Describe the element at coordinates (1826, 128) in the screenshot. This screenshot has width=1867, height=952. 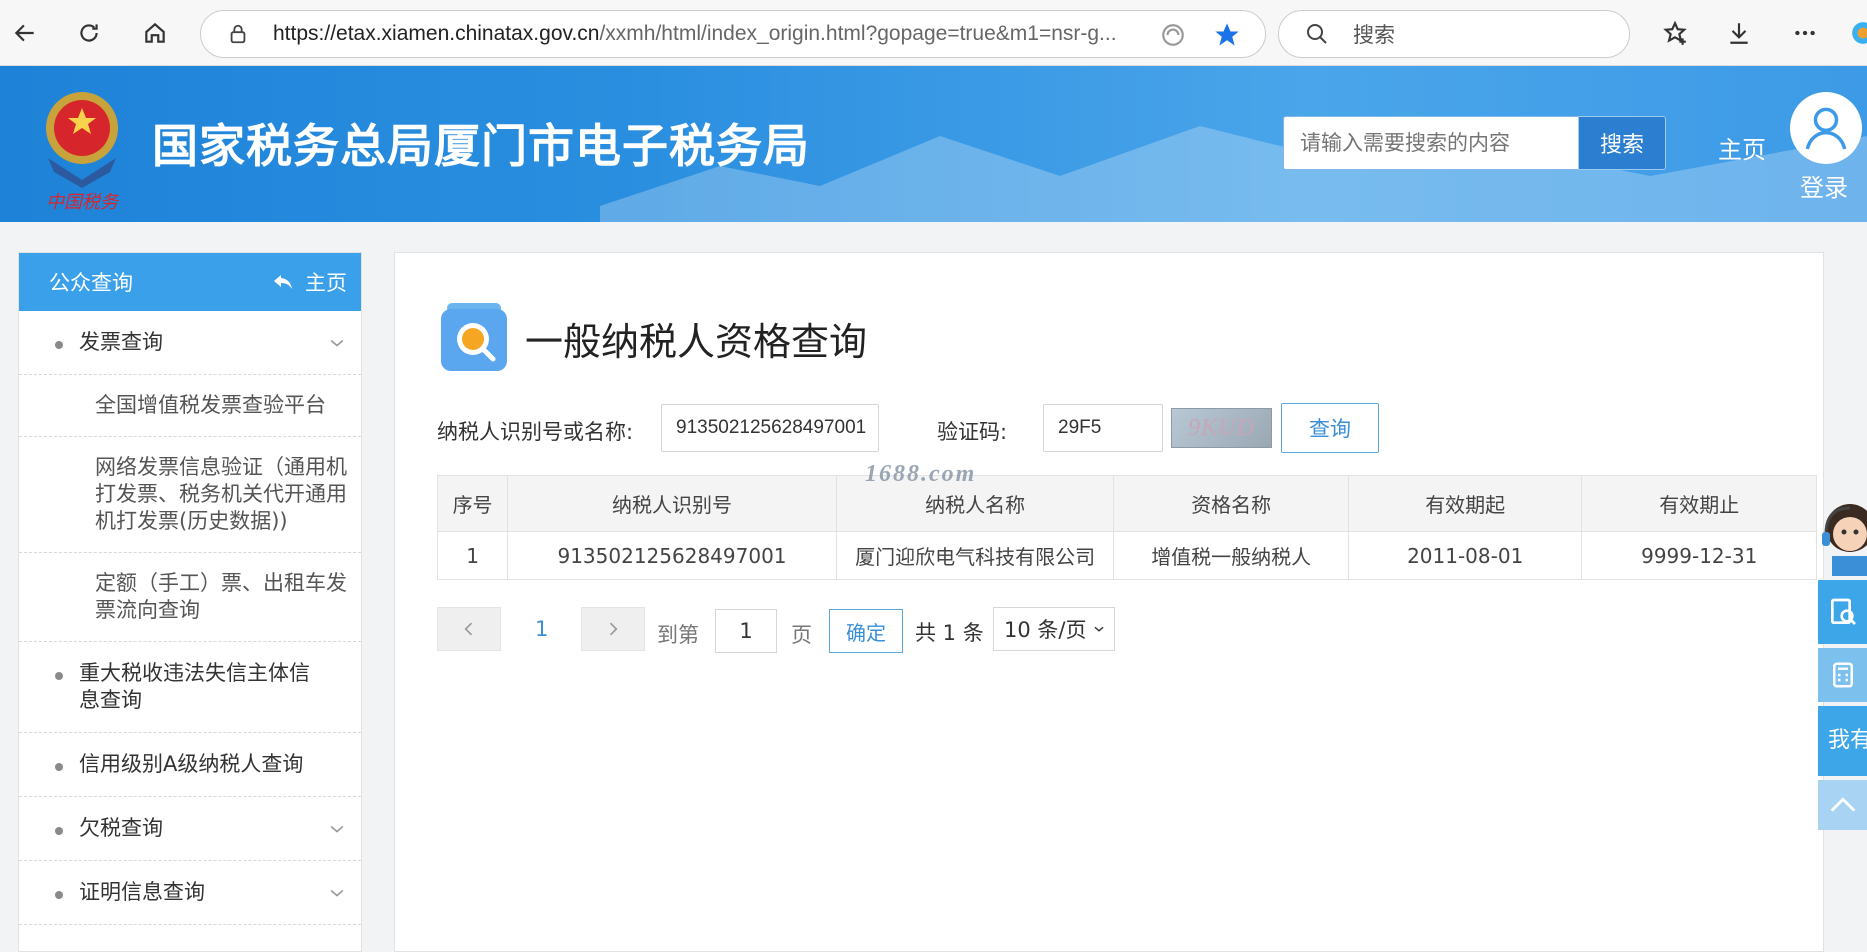
I see `user-avatar-icon` at that location.